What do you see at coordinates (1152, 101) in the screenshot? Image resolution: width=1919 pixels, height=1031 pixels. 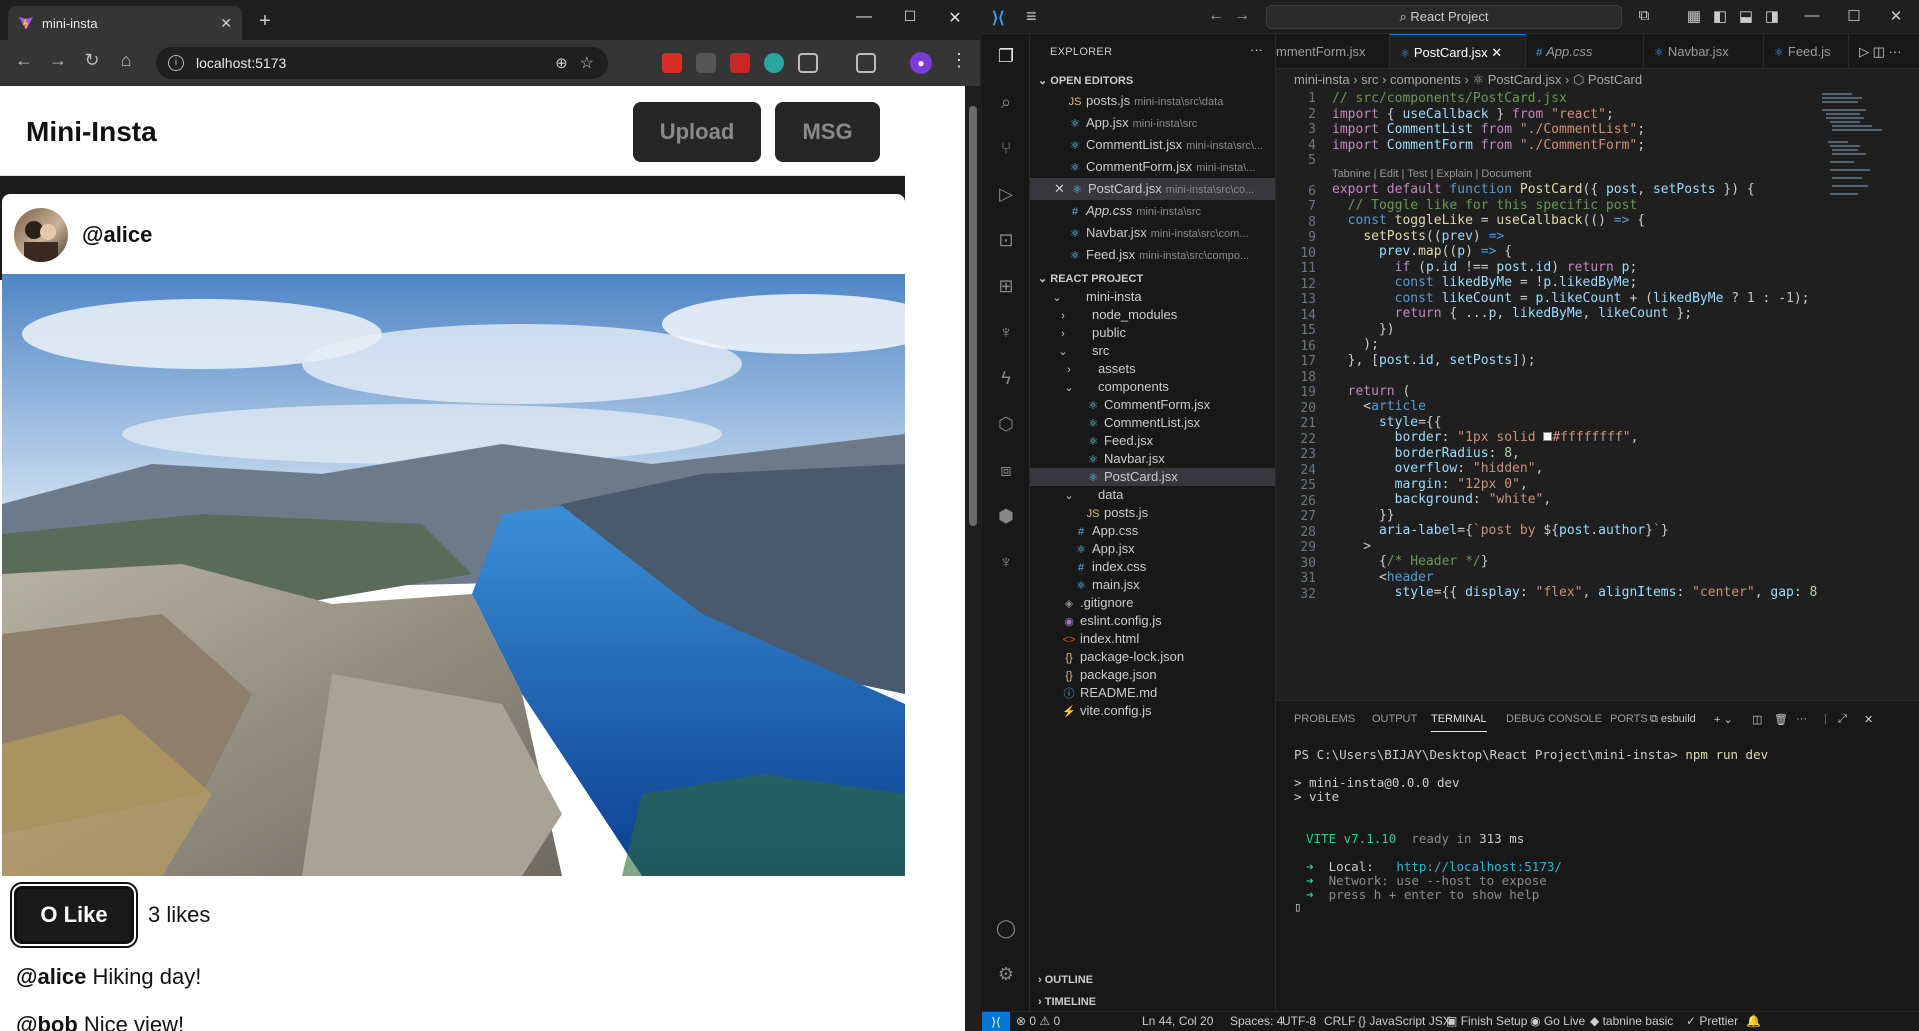 I see `open-editor-item: JS posts.js mini-insta\src\data` at bounding box center [1152, 101].